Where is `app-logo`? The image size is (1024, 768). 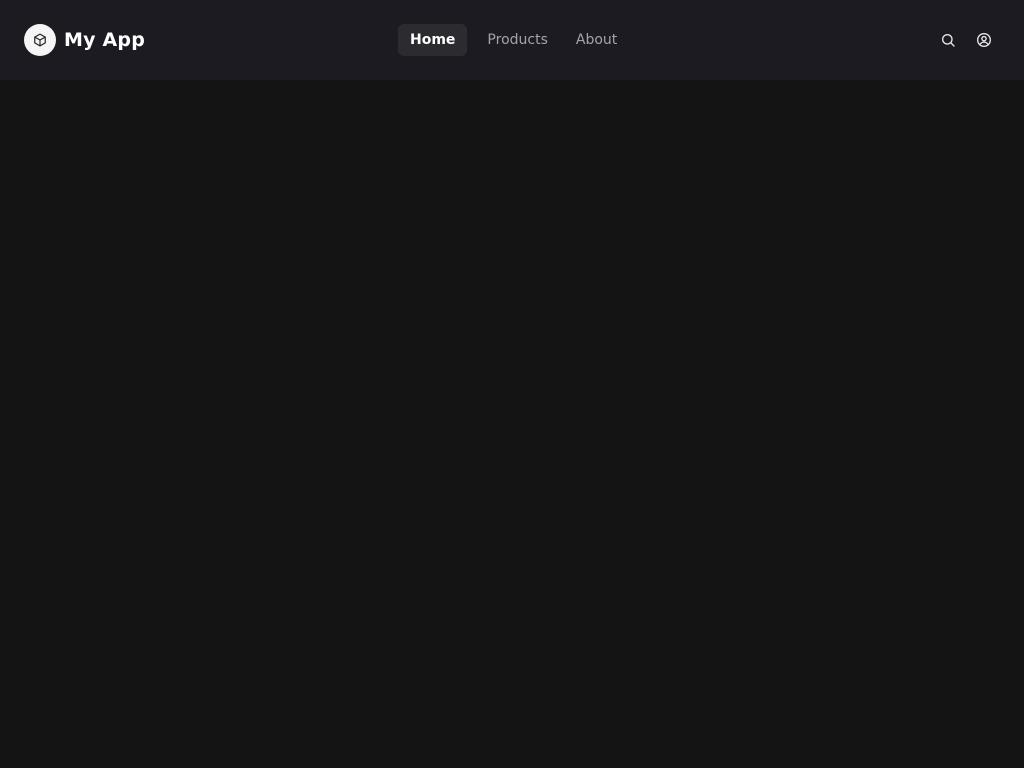
app-logo is located at coordinates (40, 40).